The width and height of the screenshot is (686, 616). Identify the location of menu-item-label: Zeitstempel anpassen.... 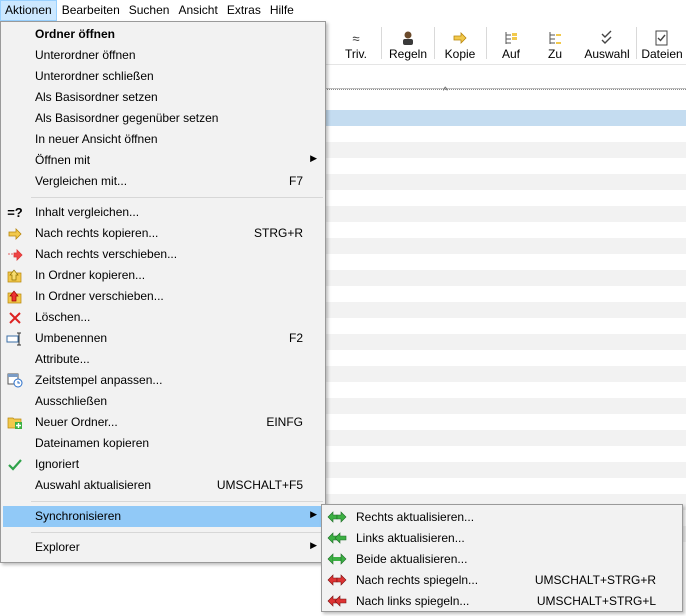
(99, 380).